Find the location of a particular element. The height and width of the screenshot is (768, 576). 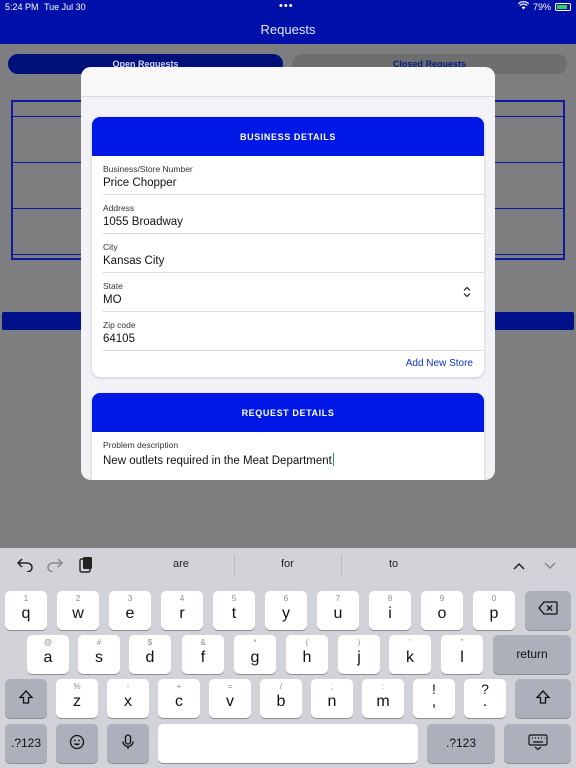

paste-icon is located at coordinates (86, 567).